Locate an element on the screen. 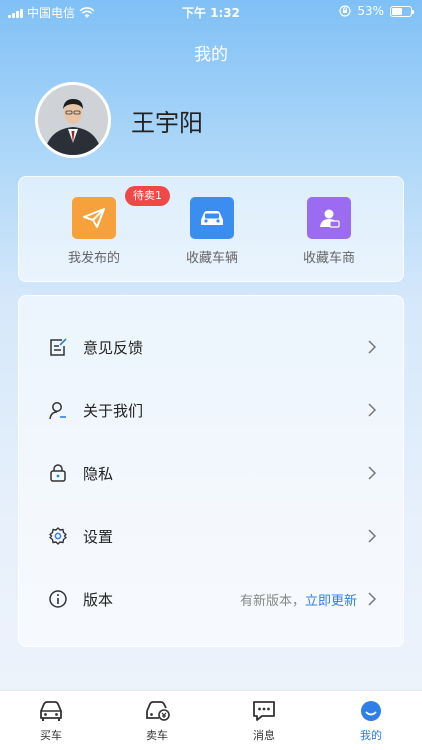 The width and height of the screenshot is (422, 750). shortcut-my-posts: 待卖1 我发布的 is located at coordinates (104, 226).